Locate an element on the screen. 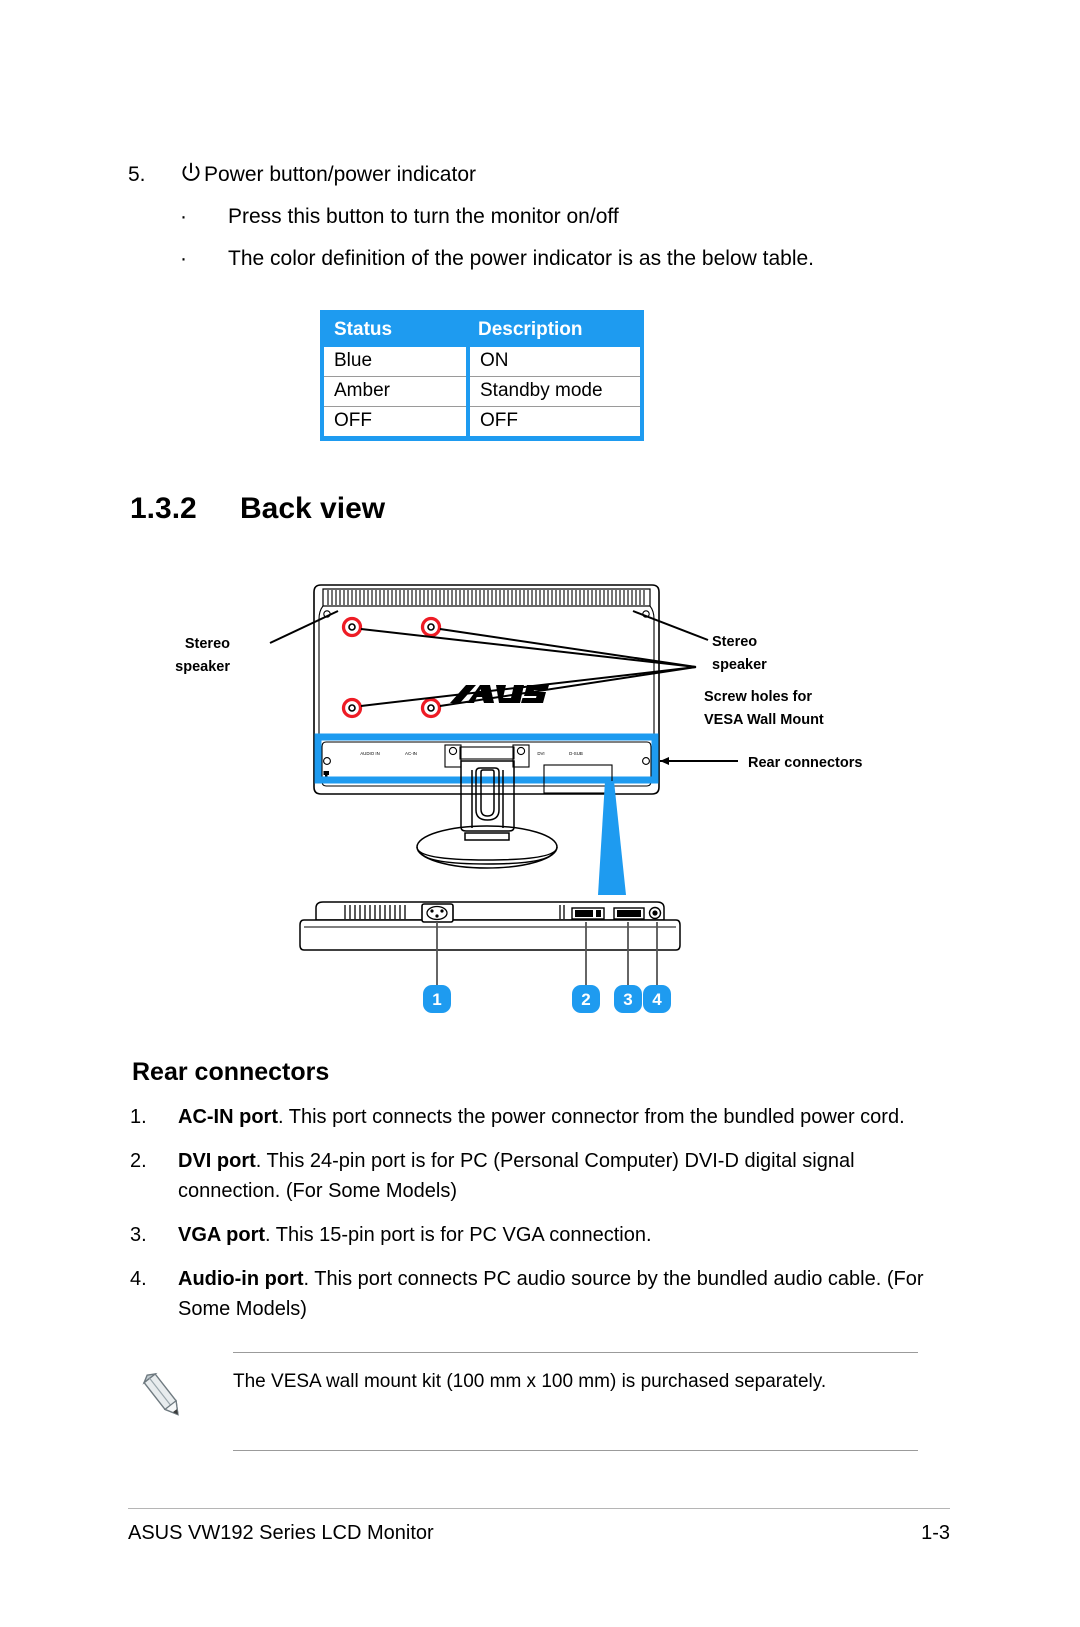 The height and width of the screenshot is (1627, 1080). cell-description: OFF is located at coordinates (554, 421).